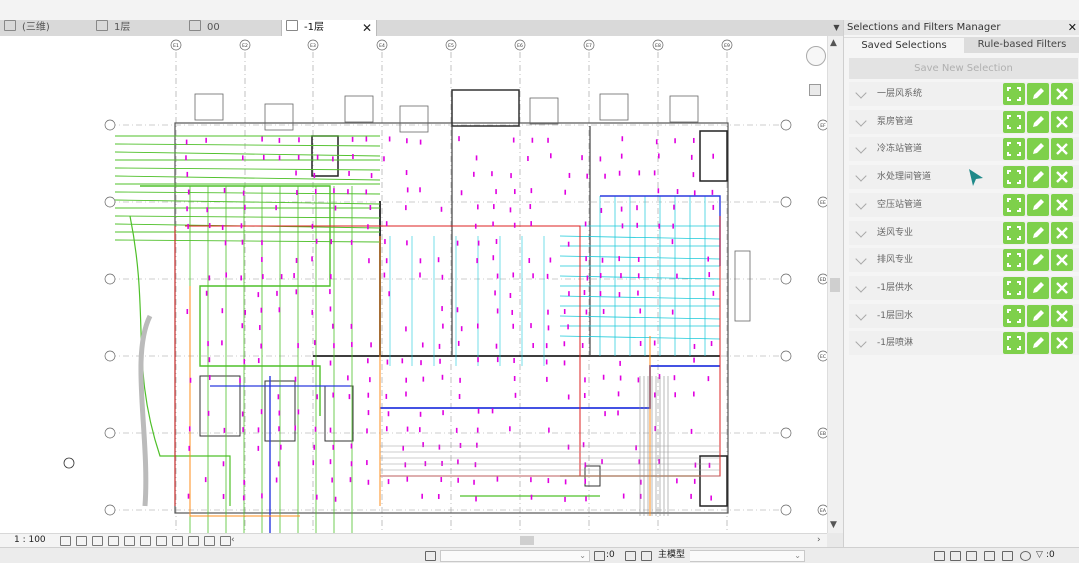 The height and width of the screenshot is (563, 1079). What do you see at coordinates (367, 28) in the screenshot?
I see `close-tab-icon: ✕` at bounding box center [367, 28].